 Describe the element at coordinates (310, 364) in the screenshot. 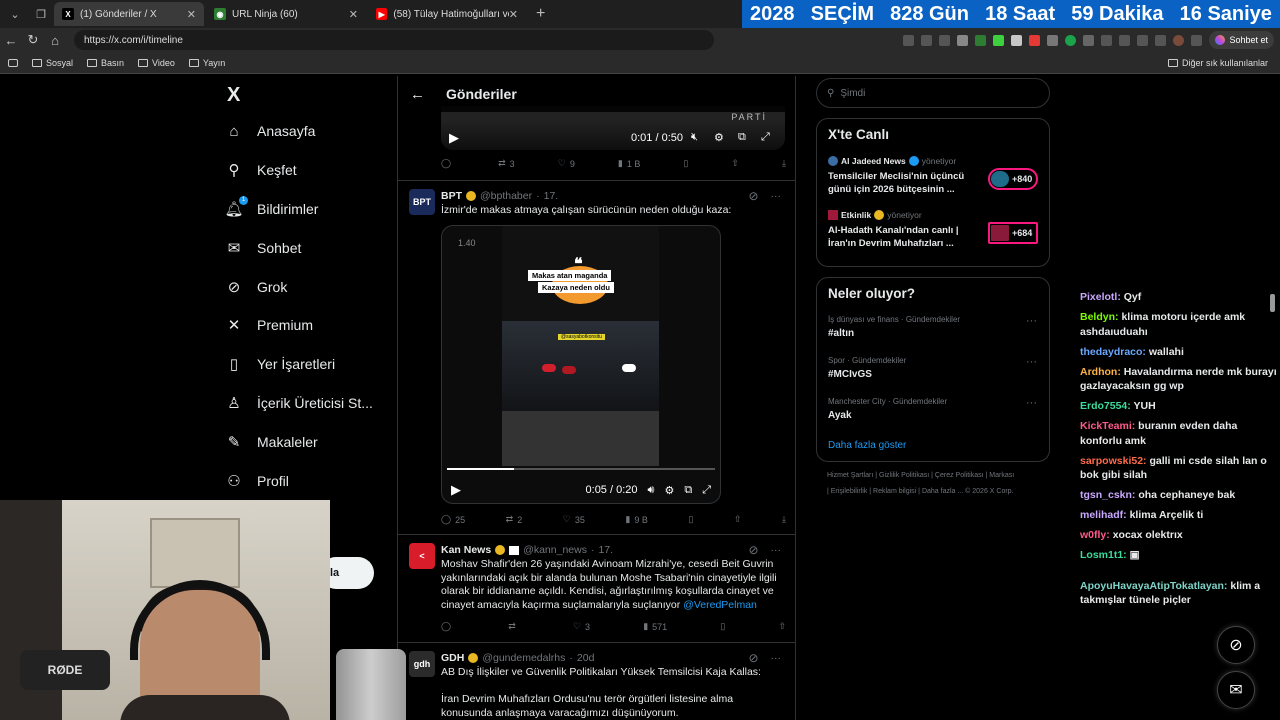

I see `nav-item-bookmarks: ▯ Yer İşaretleri` at that location.